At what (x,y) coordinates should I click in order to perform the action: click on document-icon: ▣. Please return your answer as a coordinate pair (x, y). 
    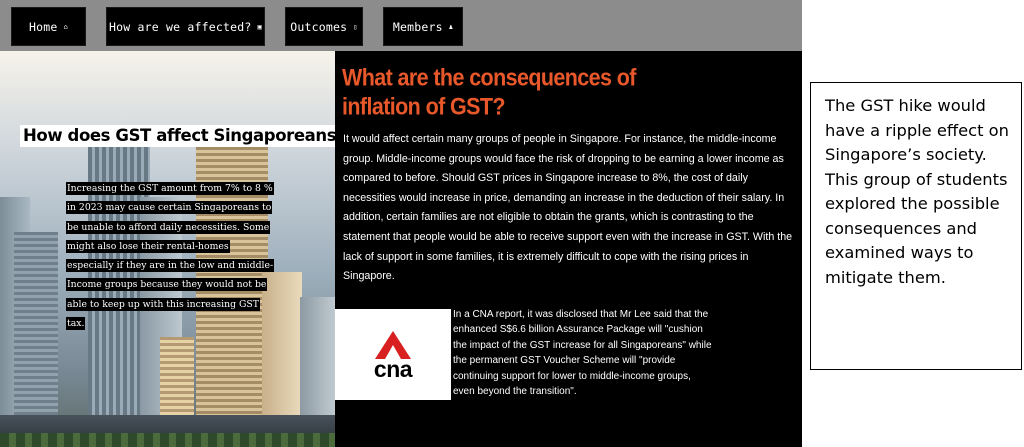
    Looking at the image, I should click on (259, 26).